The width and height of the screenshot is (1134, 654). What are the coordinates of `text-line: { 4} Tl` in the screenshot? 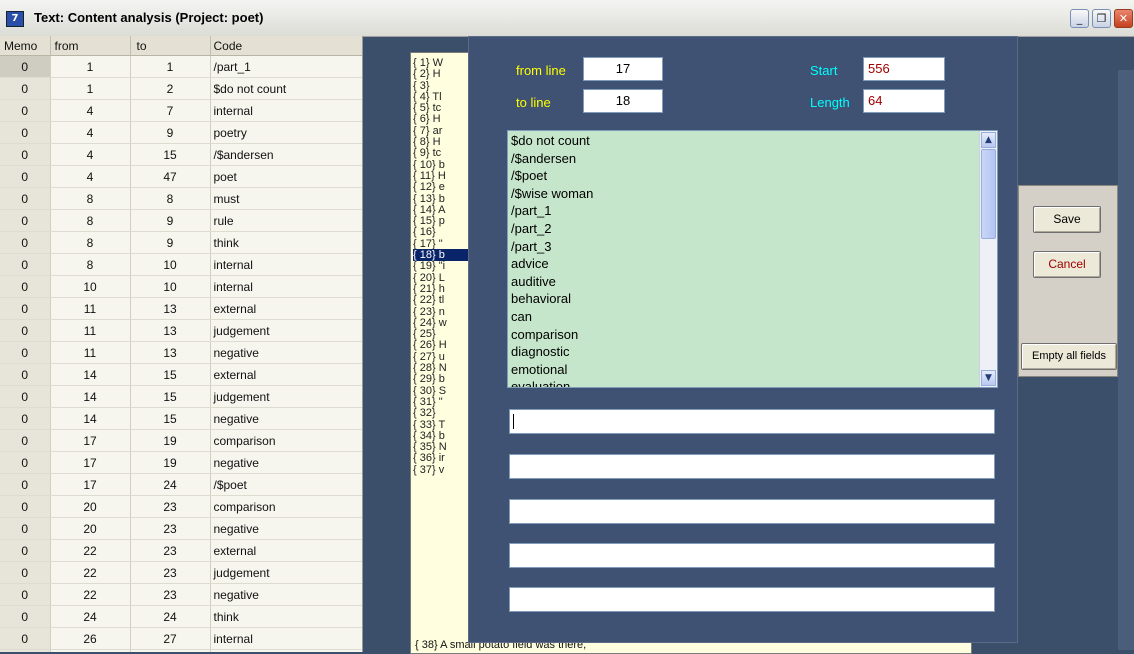 It's located at (427, 97).